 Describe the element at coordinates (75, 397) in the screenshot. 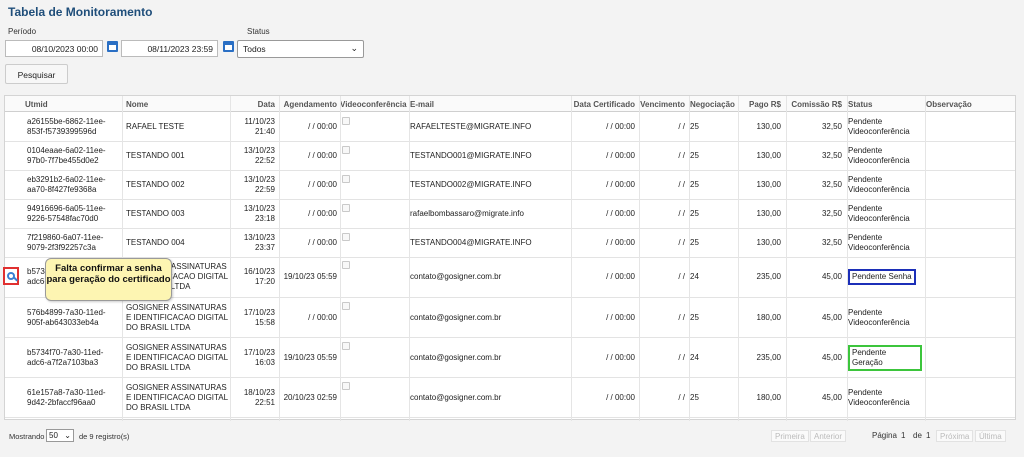

I see `cell-utmid: 61e157a8-7a30-11ed-9d42-2bfaccf96aa0` at that location.